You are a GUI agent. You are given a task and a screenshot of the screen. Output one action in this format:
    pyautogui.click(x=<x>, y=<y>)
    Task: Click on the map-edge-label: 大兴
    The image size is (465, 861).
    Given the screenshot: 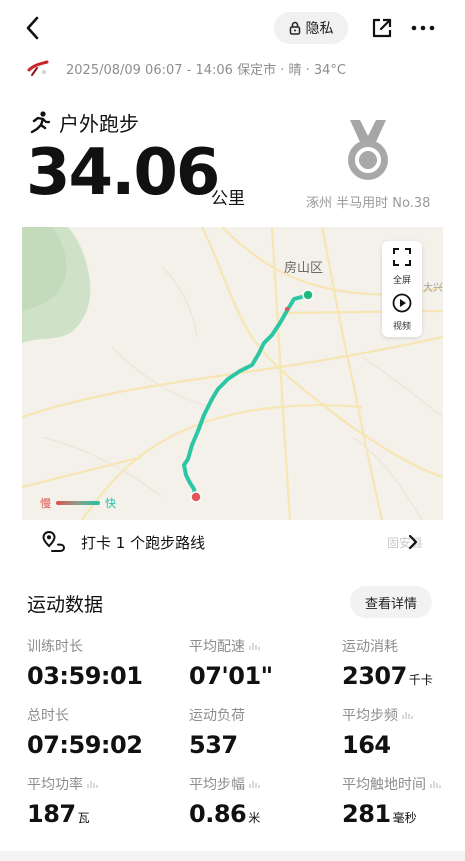 What is the action you would take?
    pyautogui.click(x=433, y=288)
    